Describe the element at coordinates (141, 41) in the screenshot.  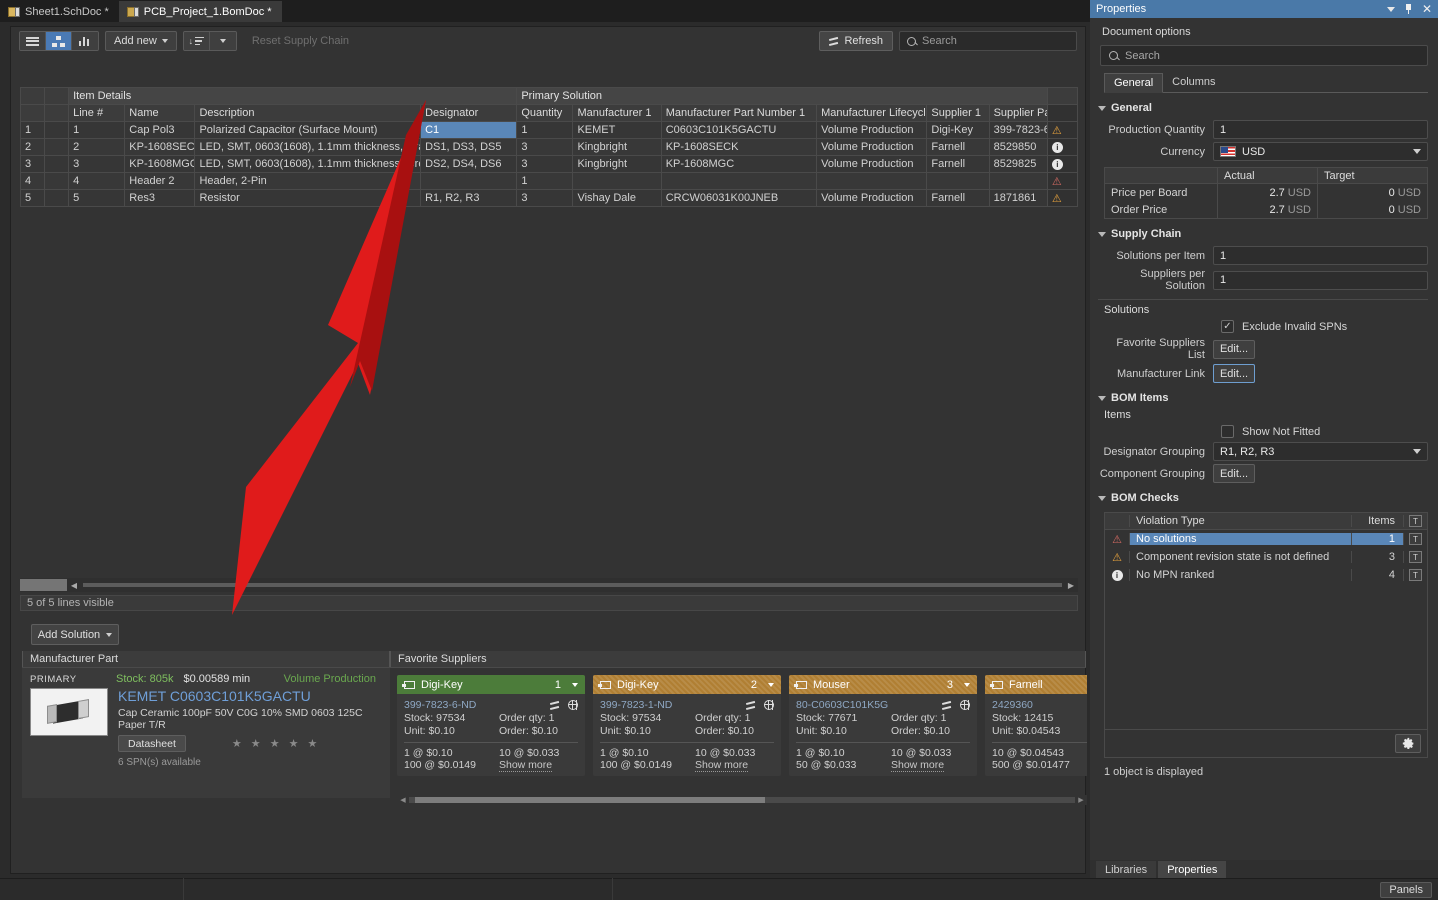
I see `add-new-button: Add new` at that location.